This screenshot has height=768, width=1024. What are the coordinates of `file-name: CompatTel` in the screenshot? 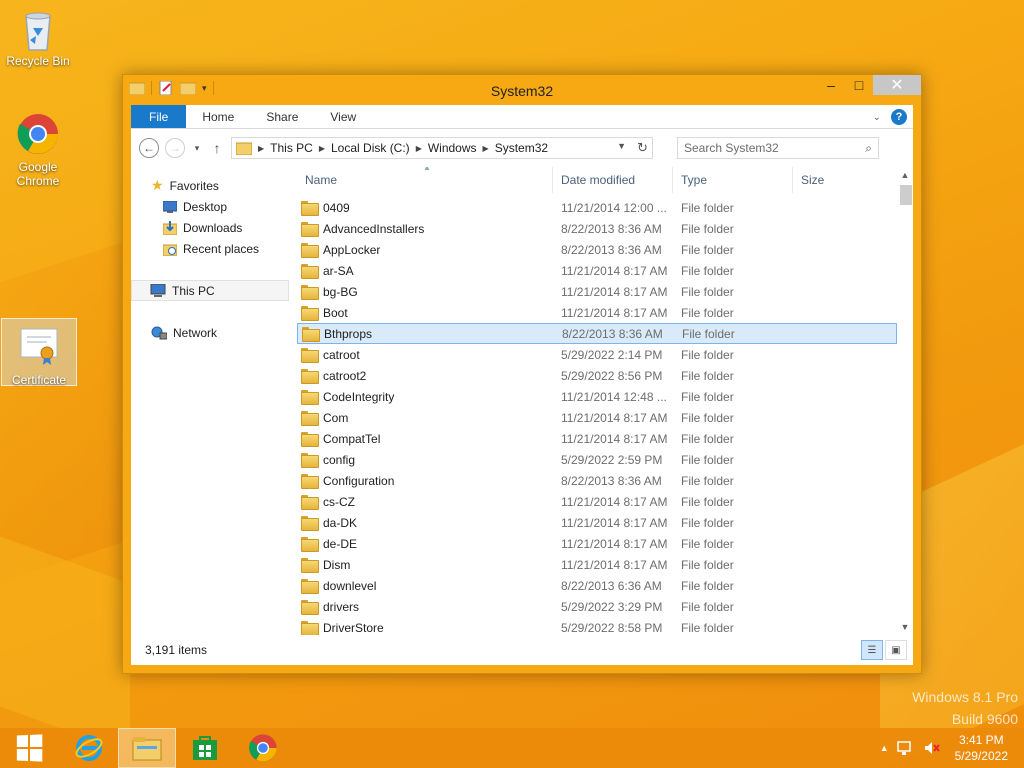 It's located at (352, 438).